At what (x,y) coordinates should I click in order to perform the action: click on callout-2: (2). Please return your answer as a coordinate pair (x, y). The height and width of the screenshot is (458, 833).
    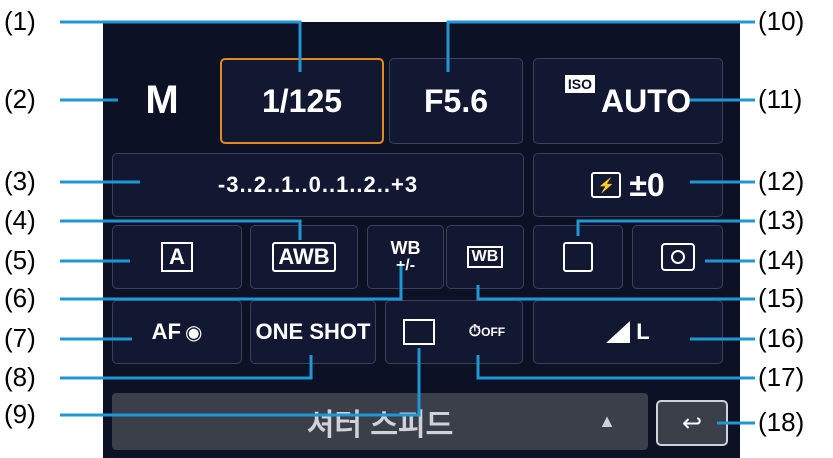
    Looking at the image, I should click on (20, 99).